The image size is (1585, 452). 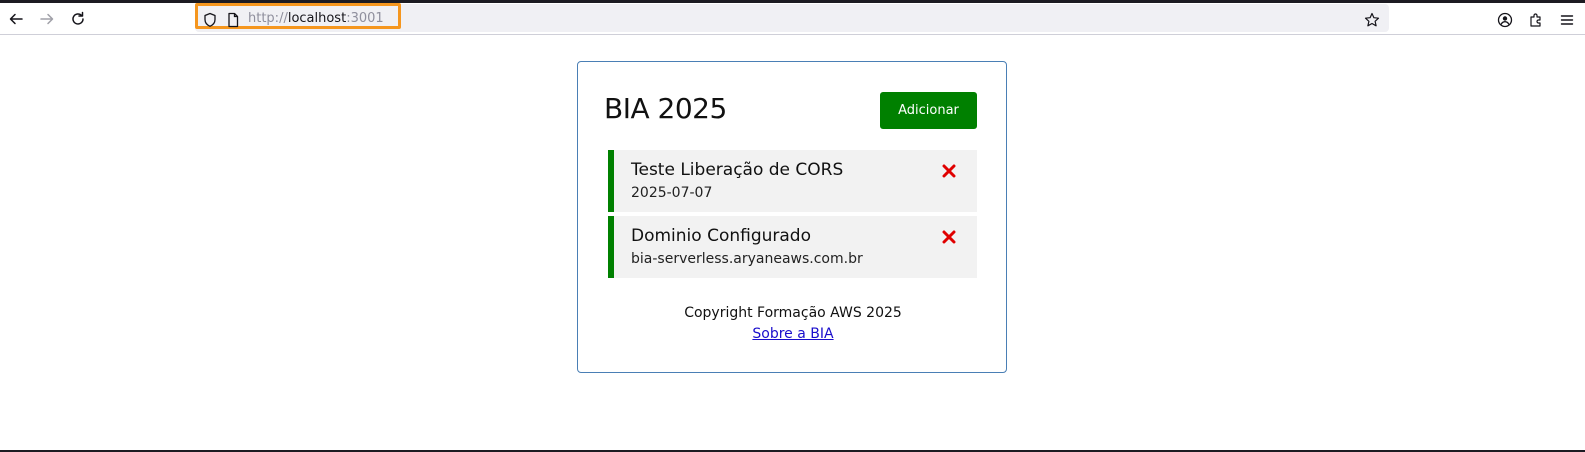 I want to click on shield-icon, so click(x=210, y=20).